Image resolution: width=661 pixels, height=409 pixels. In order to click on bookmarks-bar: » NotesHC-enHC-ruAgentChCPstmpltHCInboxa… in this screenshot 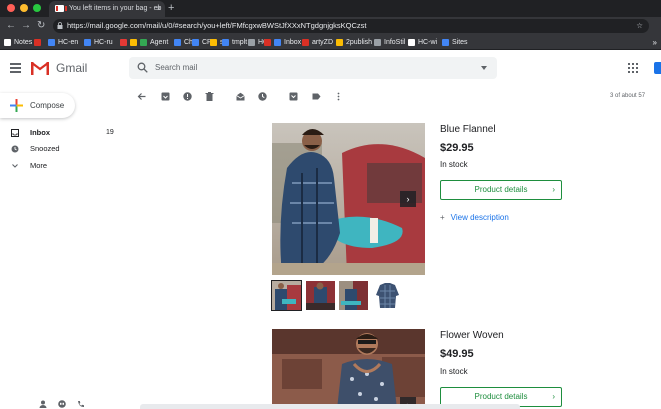, I will do `click(330, 42)`.